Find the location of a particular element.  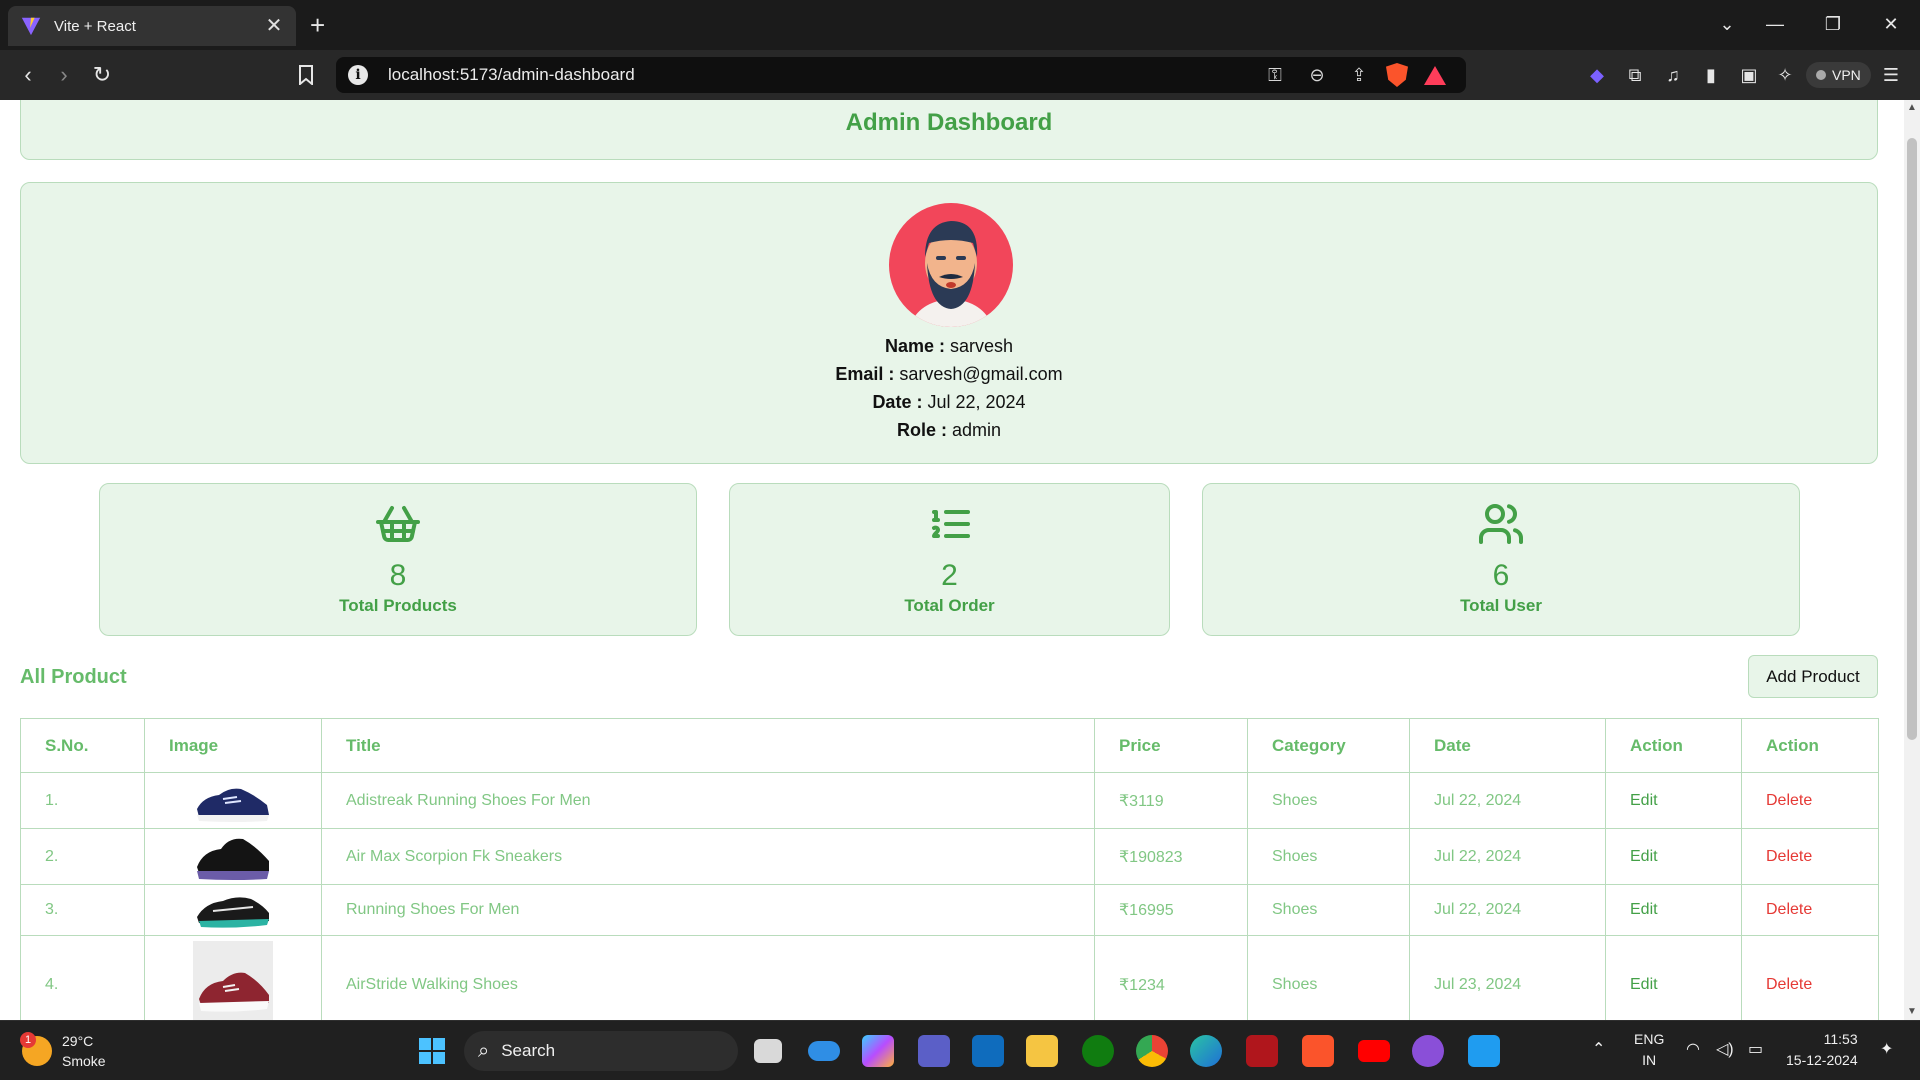

tab-close-icon: ✕ is located at coordinates (274, 26).